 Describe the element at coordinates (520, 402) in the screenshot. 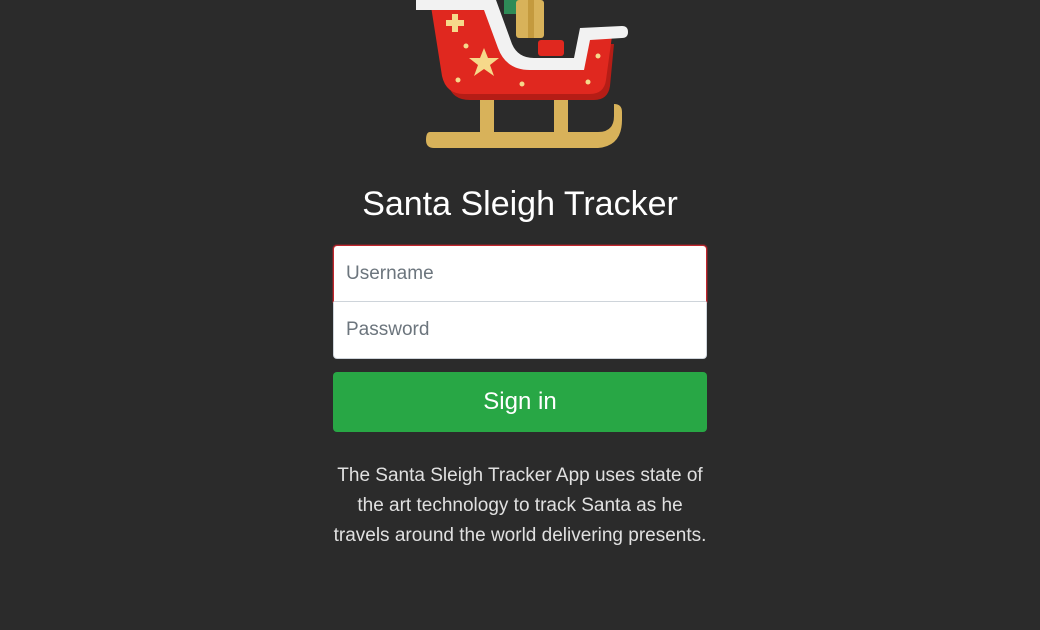

I see `sign-in-button: Sign in` at that location.